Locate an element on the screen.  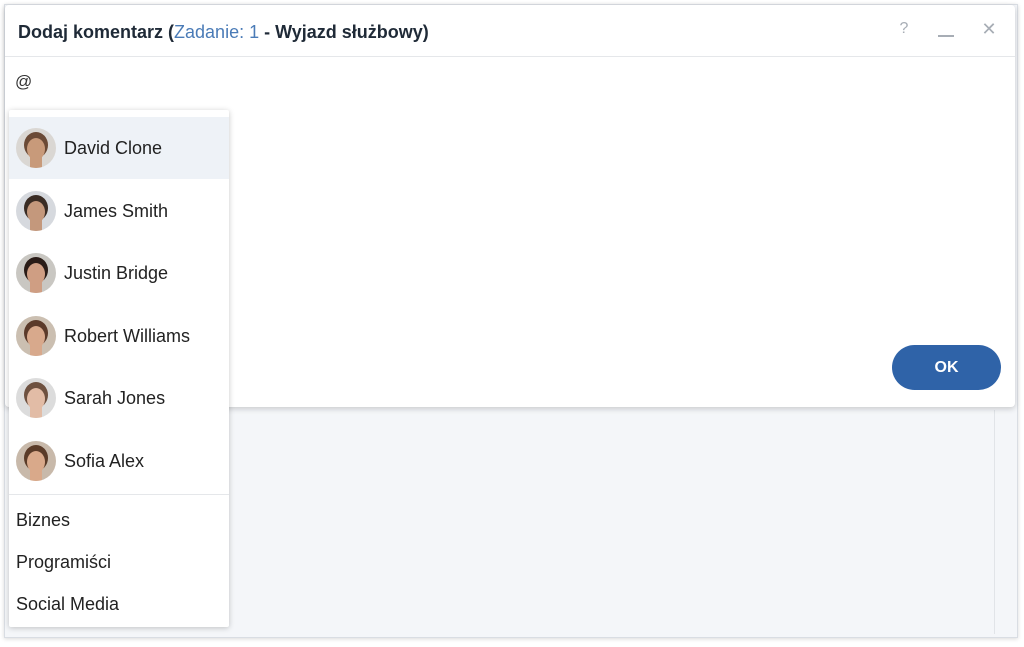
mention-user-item: Robert Williams is located at coordinates (119, 336).